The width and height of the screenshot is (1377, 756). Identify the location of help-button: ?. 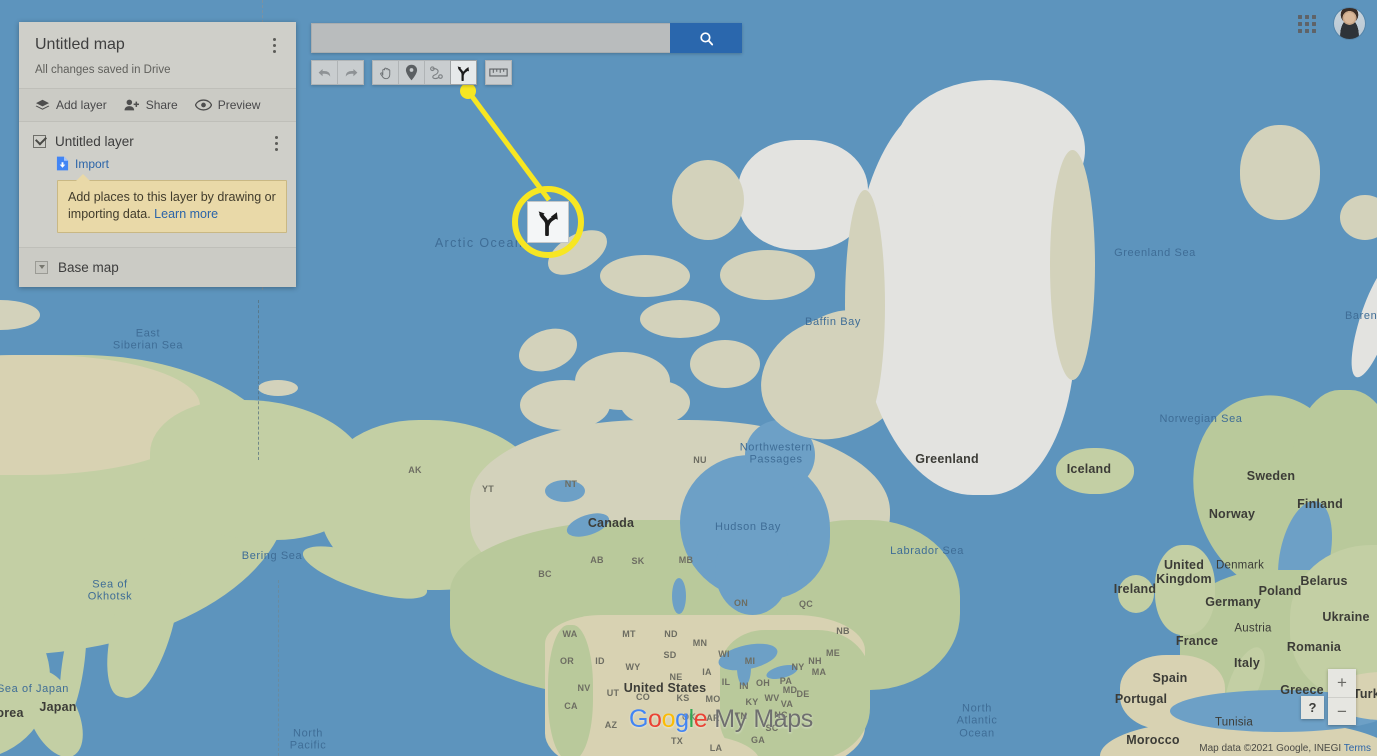
(1312, 707).